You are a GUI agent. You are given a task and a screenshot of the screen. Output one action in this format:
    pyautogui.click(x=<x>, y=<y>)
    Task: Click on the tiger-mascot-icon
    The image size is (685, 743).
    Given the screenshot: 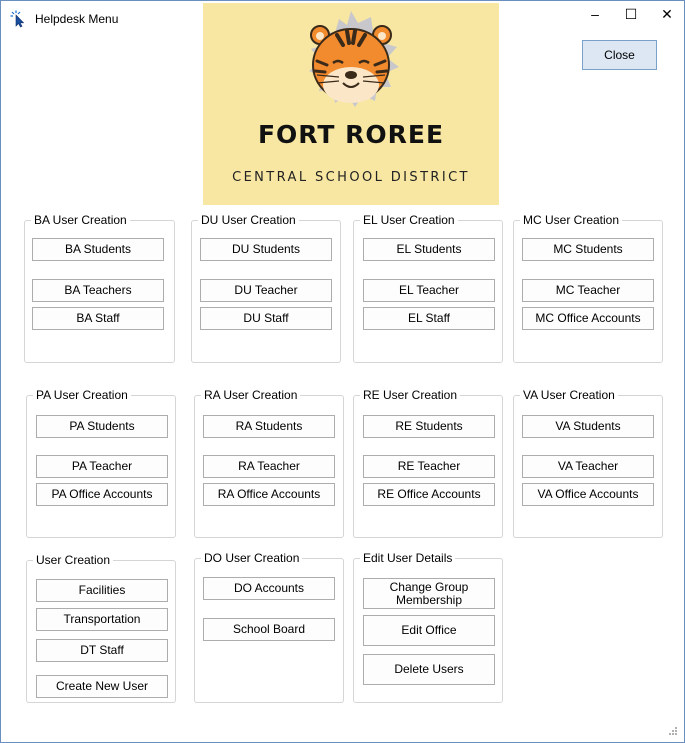 What is the action you would take?
    pyautogui.click(x=354, y=59)
    